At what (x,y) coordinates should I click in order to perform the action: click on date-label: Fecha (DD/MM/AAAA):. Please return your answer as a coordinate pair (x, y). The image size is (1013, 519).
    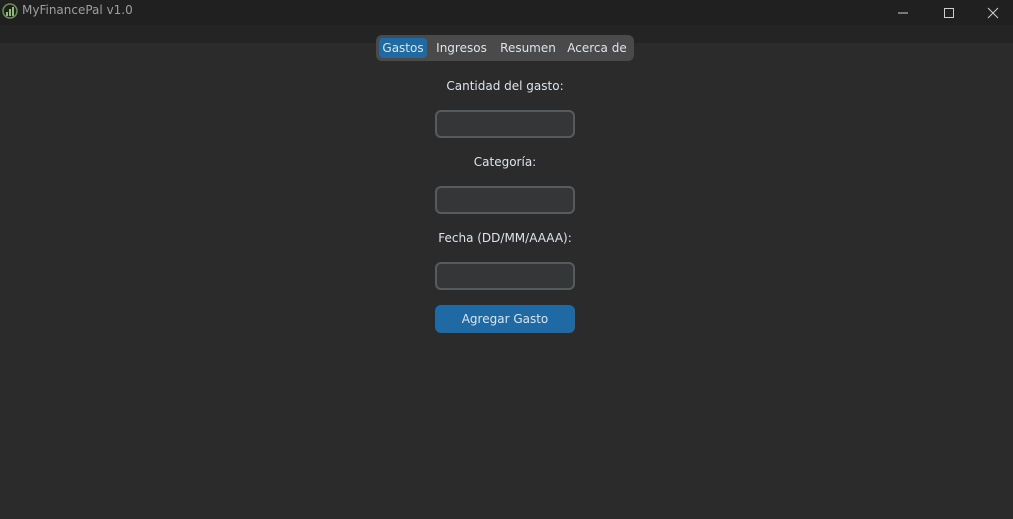
    Looking at the image, I should click on (505, 238).